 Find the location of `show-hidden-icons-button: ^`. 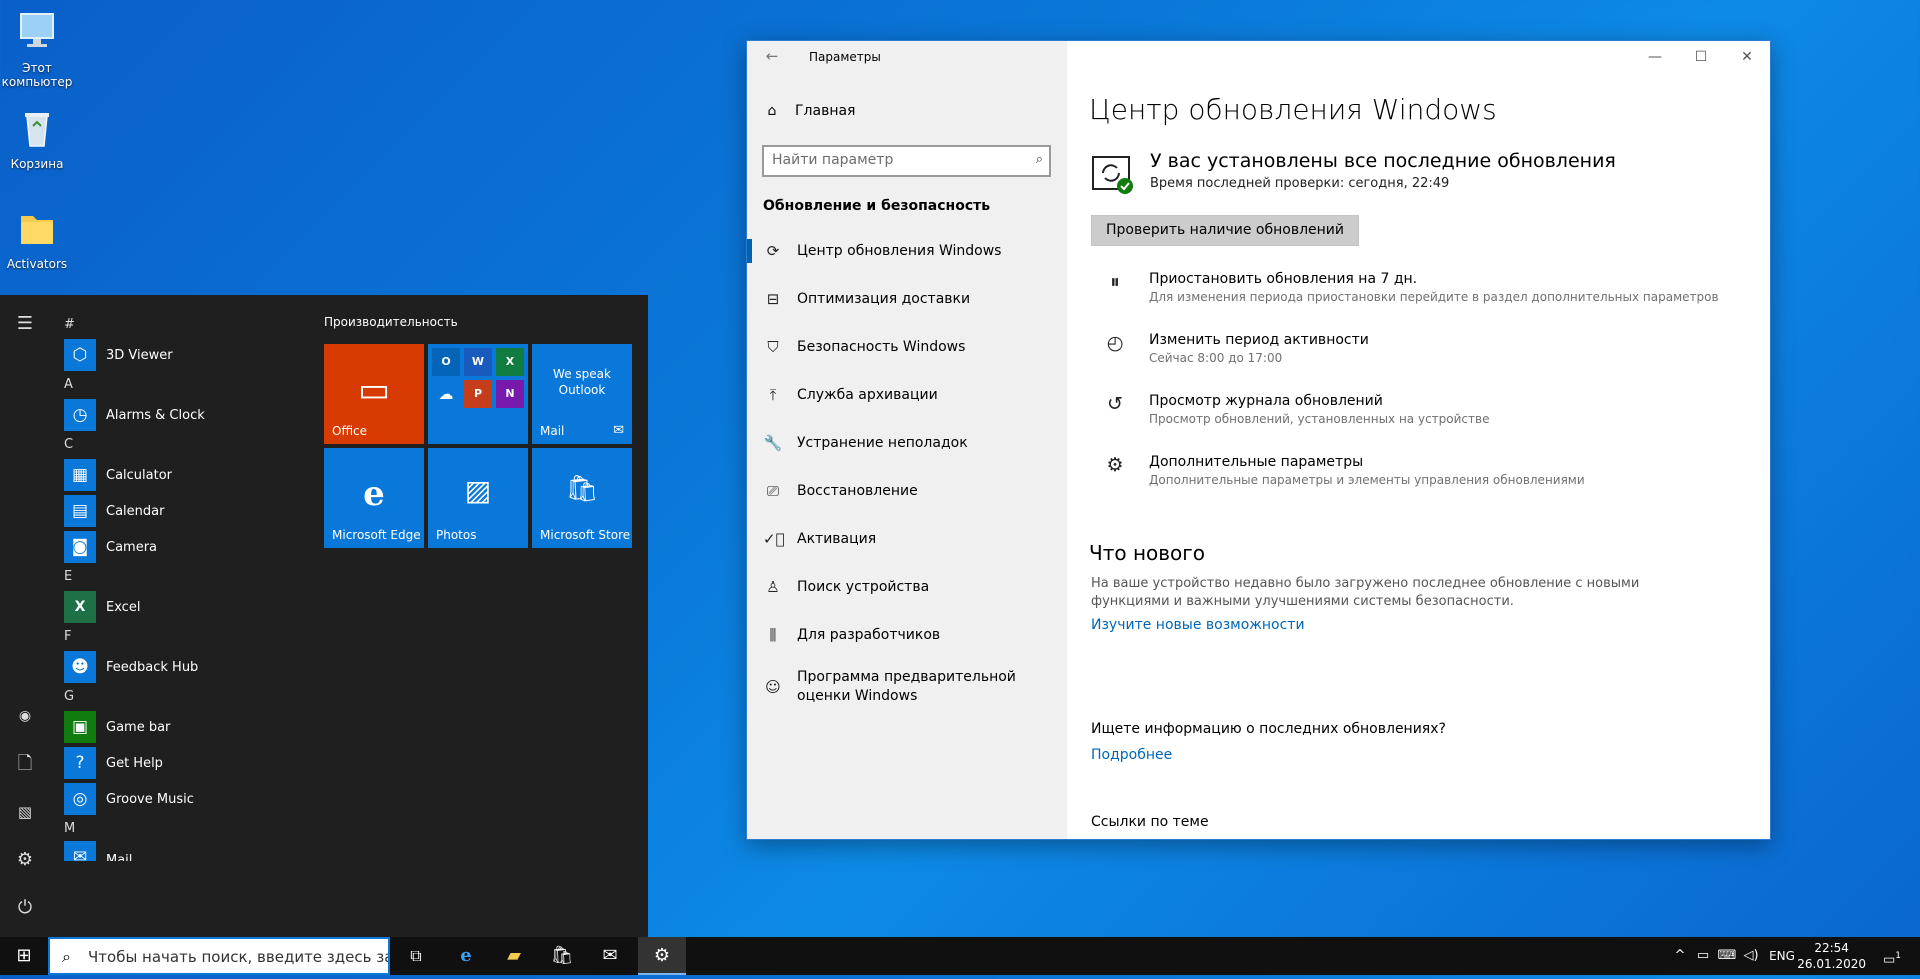

show-hidden-icons-button: ^ is located at coordinates (1680, 956).